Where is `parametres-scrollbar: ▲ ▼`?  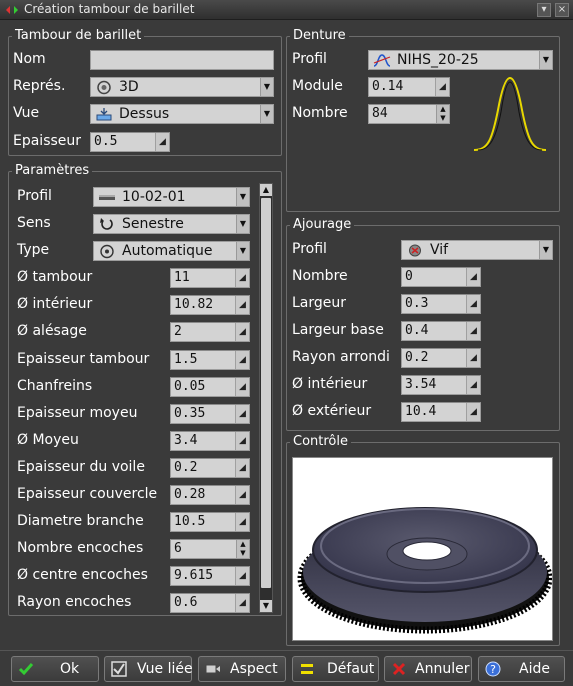 parametres-scrollbar: ▲ ▼ is located at coordinates (266, 398).